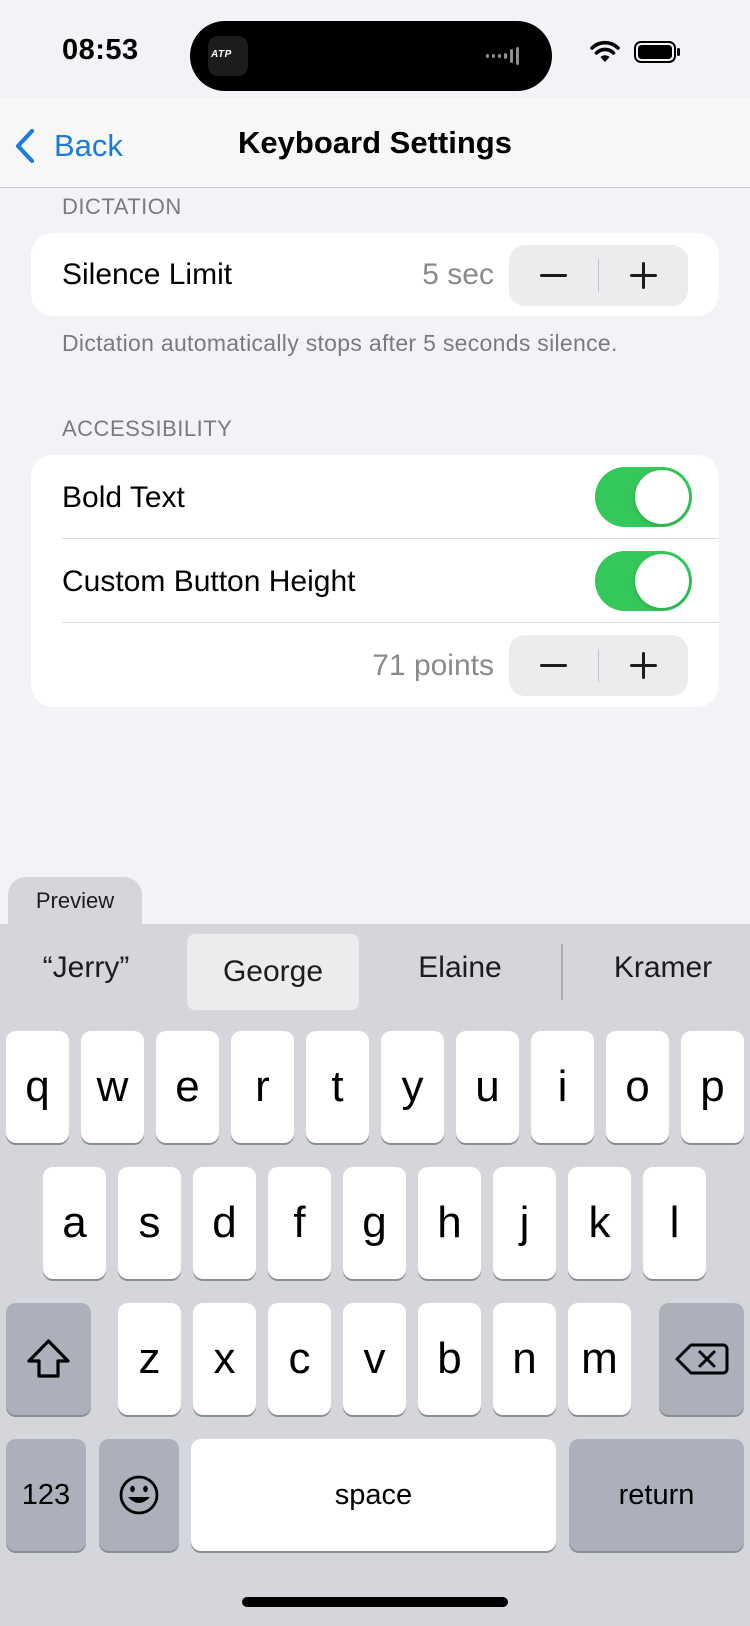  What do you see at coordinates (112, 1087) in the screenshot?
I see `key-w: w` at bounding box center [112, 1087].